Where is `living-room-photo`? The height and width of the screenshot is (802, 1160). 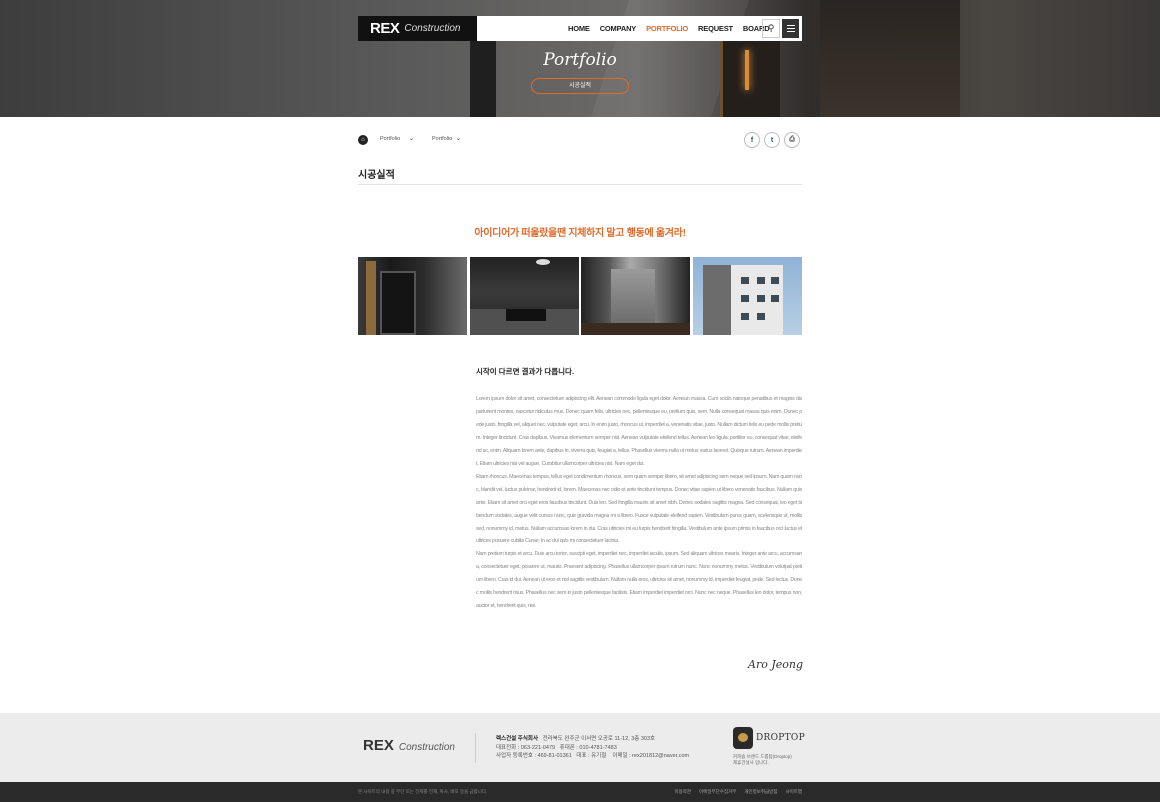 living-room-photo is located at coordinates (524, 296).